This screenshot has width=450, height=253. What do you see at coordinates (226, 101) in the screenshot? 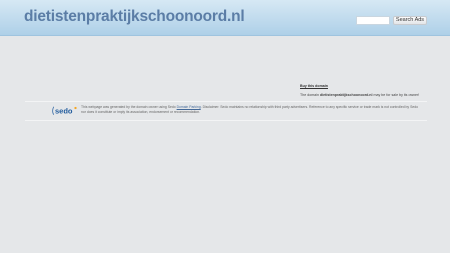
I see `divider-top` at bounding box center [226, 101].